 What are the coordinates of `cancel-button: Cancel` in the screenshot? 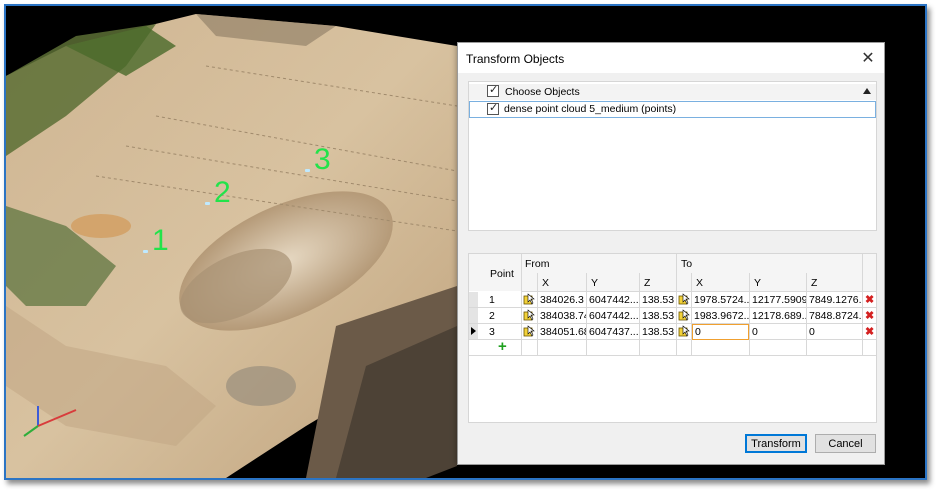 It's located at (845, 443).